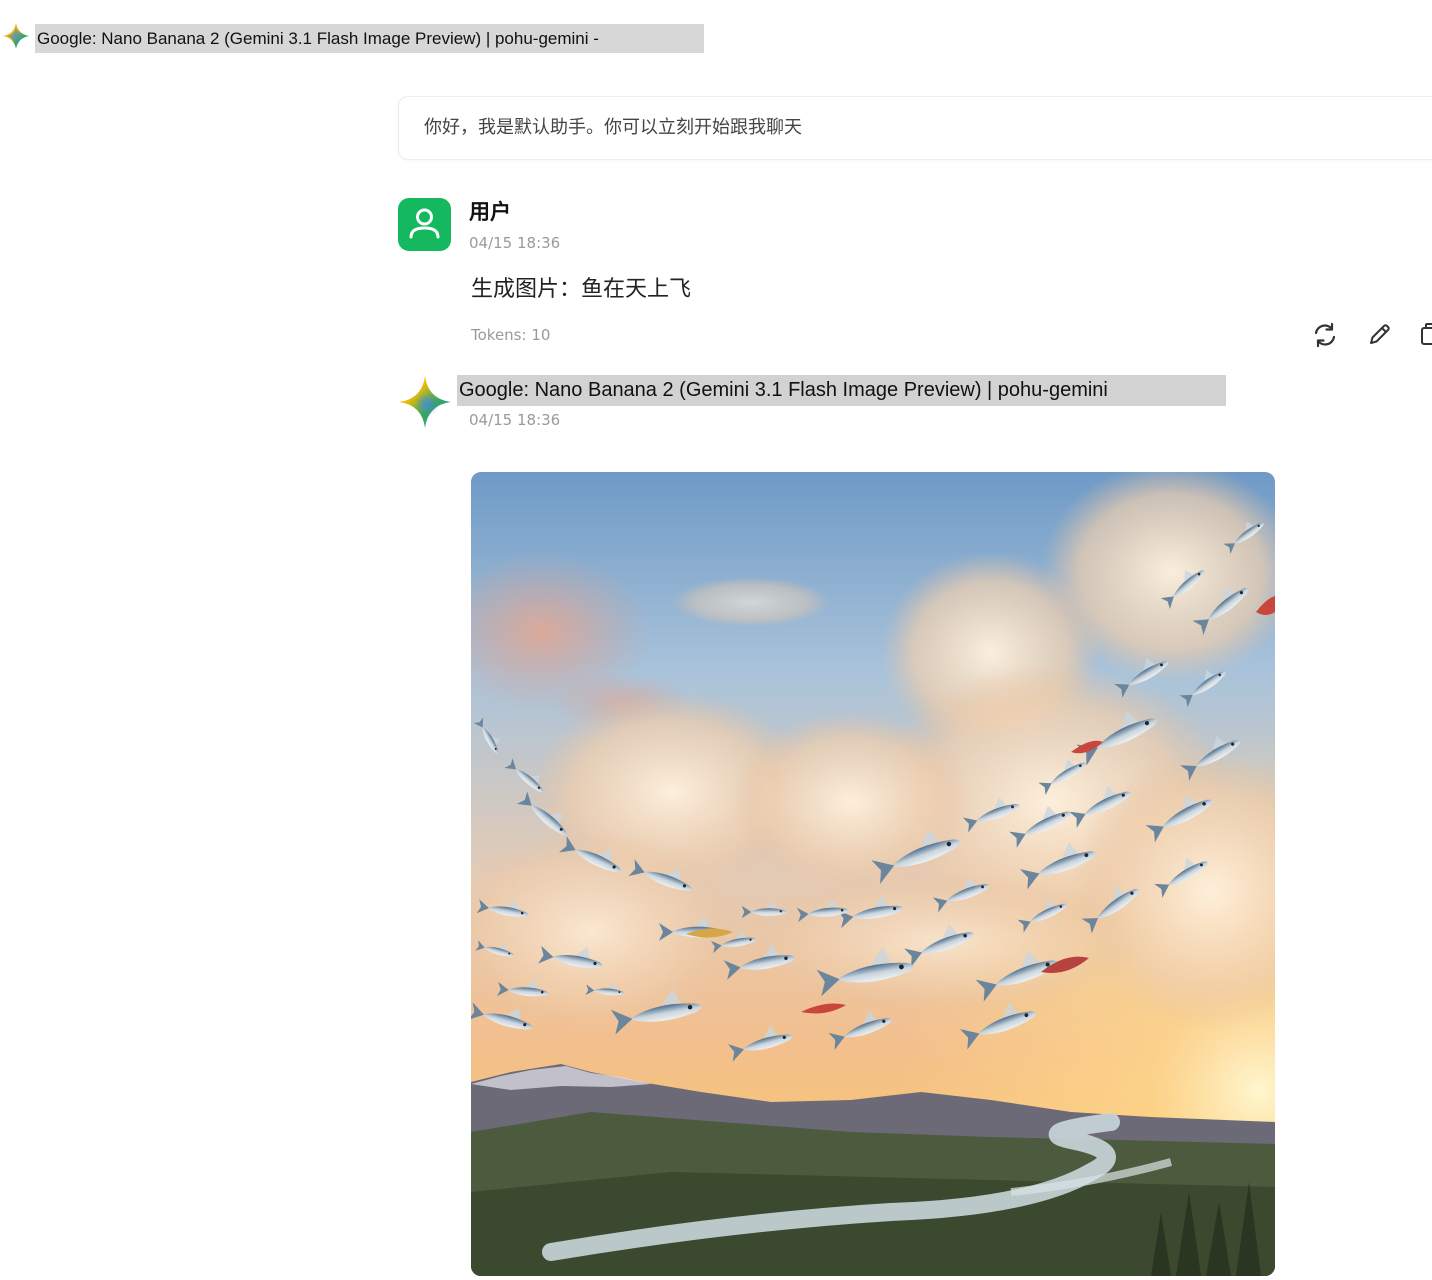 The image size is (1432, 1280). What do you see at coordinates (915, 128) in the screenshot?
I see `greeting-message: 你好，我是默认助手。你可以立刻开始跟我聊天` at bounding box center [915, 128].